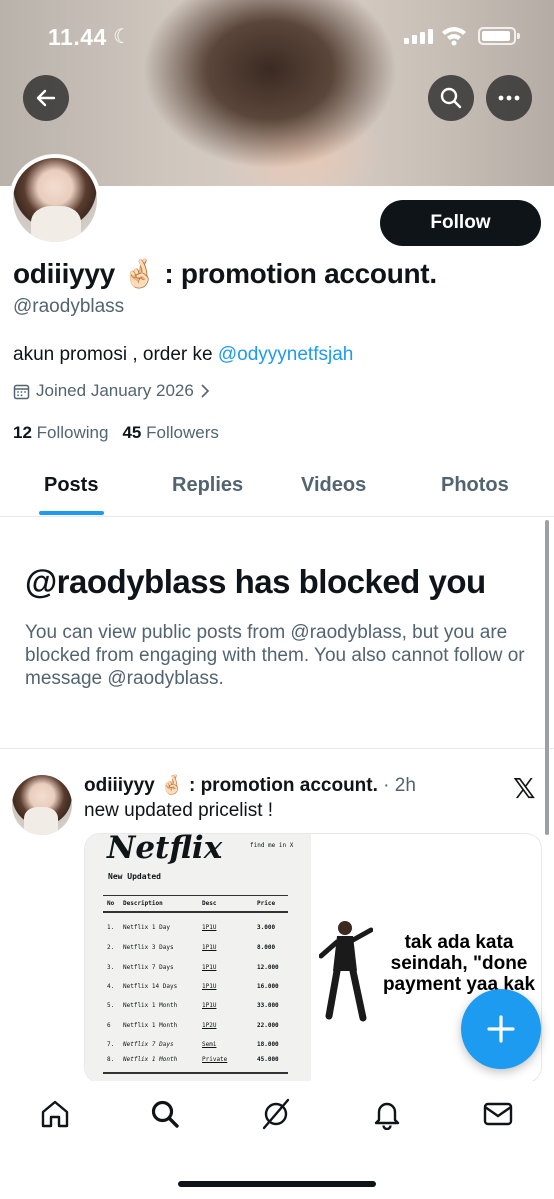 This screenshot has width=554, height=1199. Describe the element at coordinates (277, 38) in the screenshot. I see `status-bar: 11.44 ☾` at that location.